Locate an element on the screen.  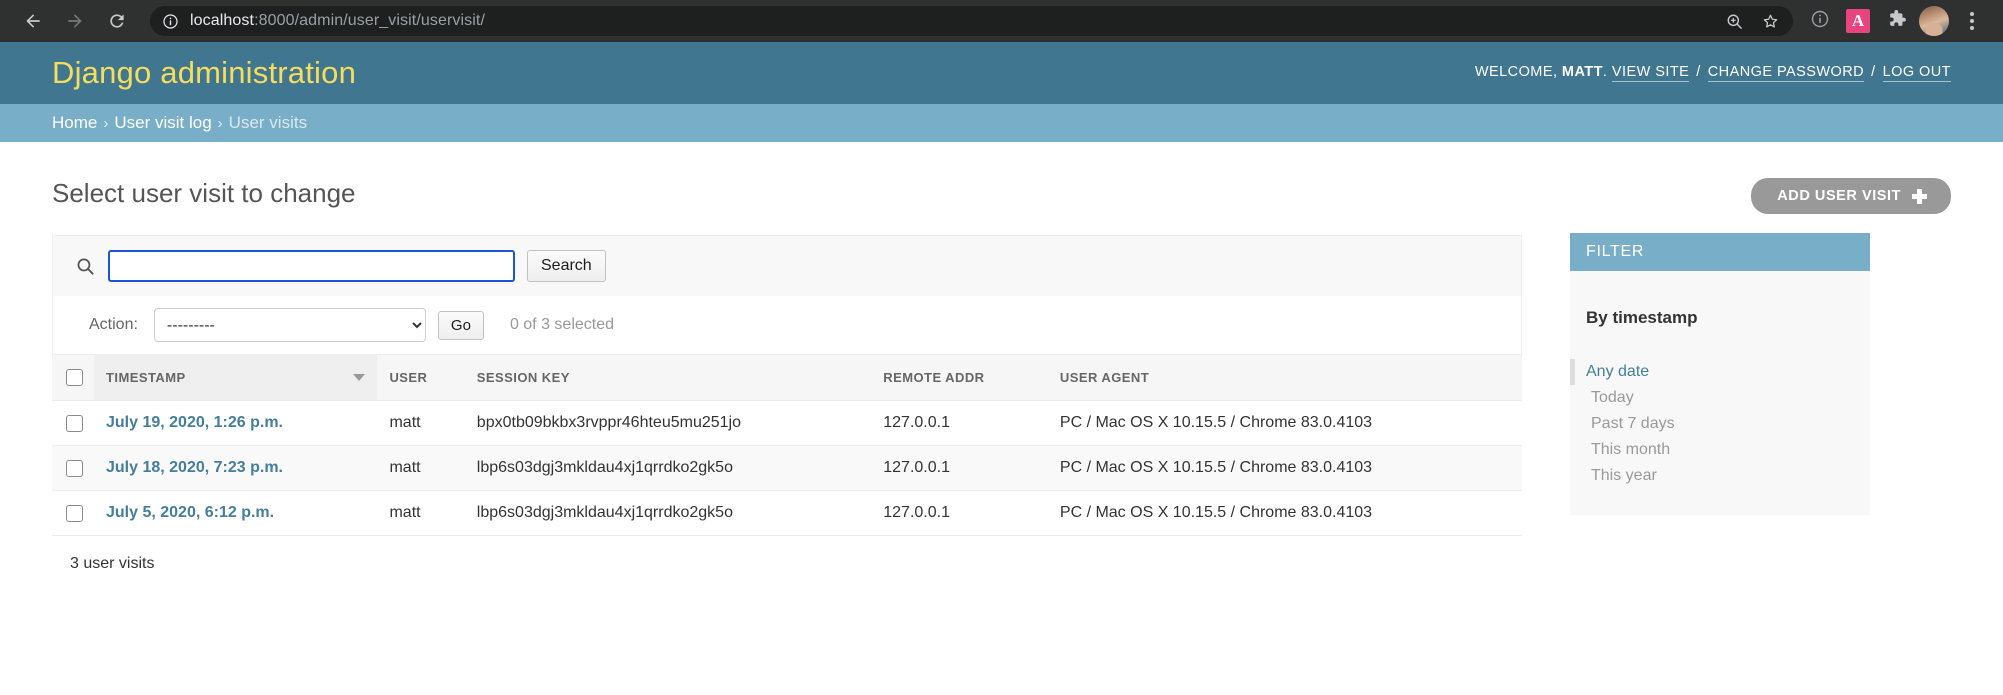
search-button: Search is located at coordinates (566, 266).